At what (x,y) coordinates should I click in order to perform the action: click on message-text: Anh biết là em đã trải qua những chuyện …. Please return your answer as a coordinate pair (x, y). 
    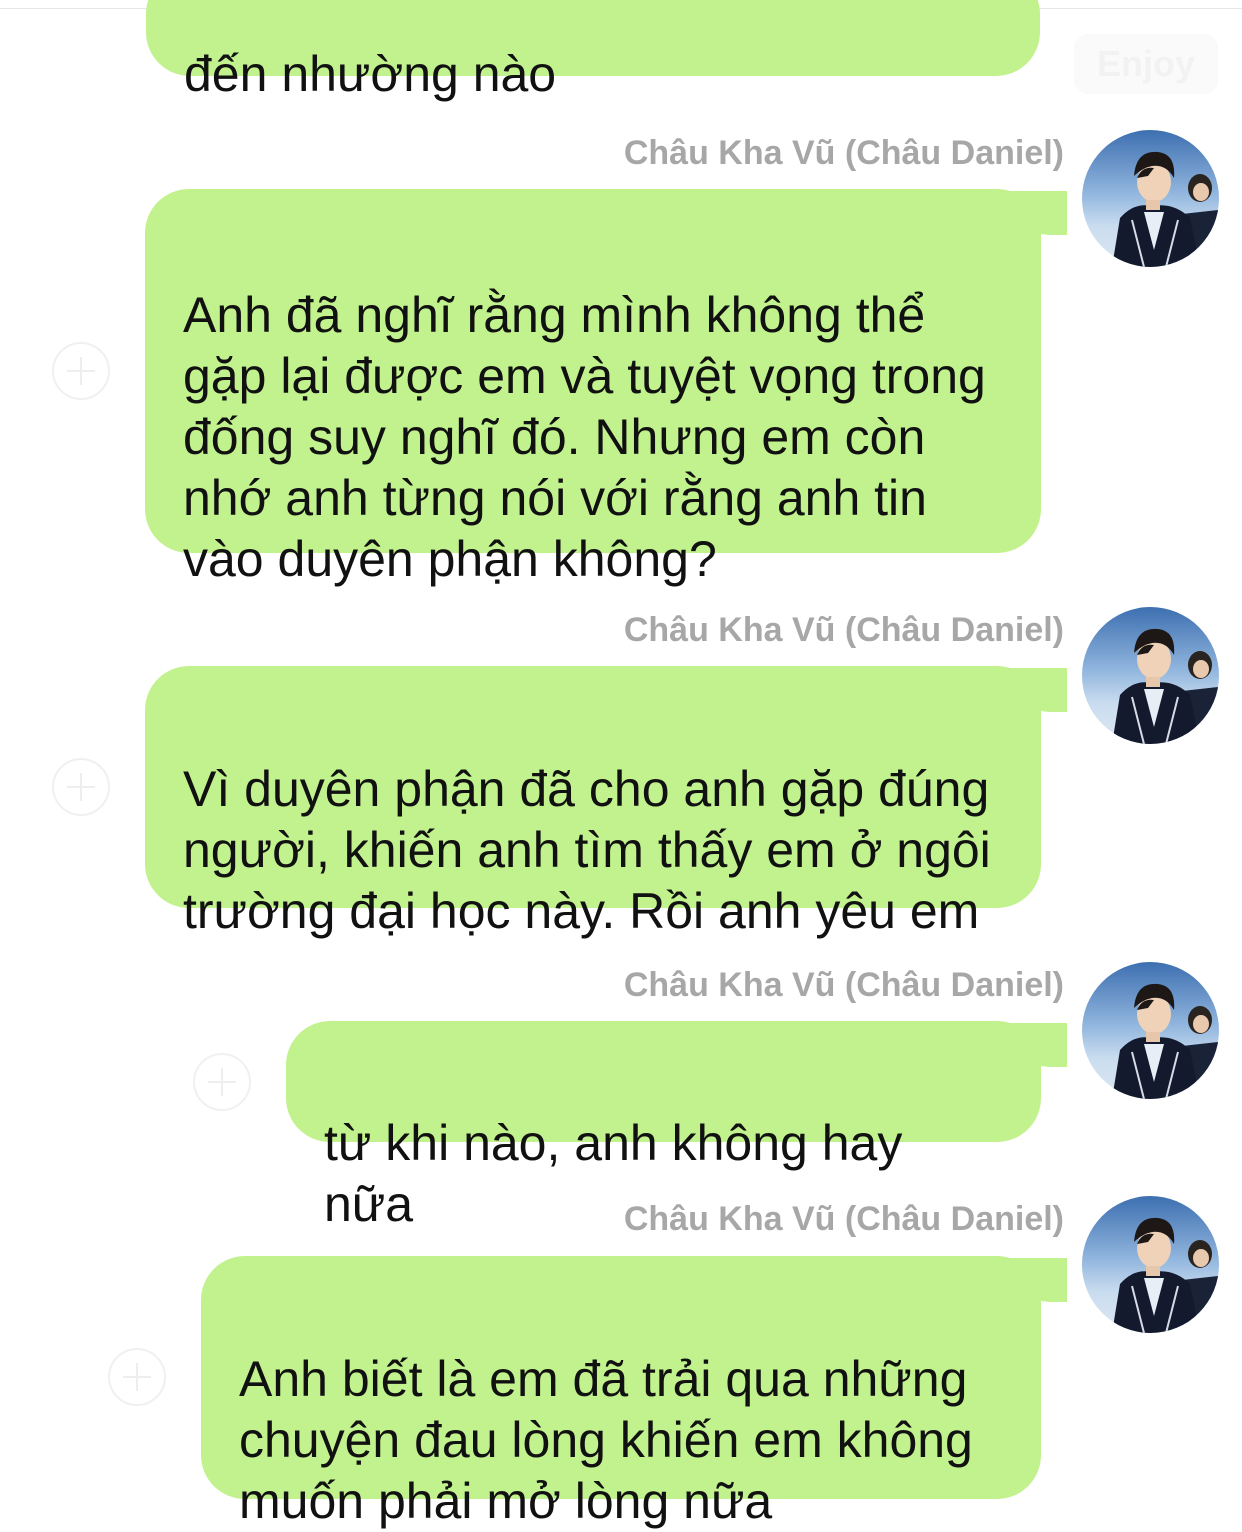
    Looking at the image, I should click on (606, 1440).